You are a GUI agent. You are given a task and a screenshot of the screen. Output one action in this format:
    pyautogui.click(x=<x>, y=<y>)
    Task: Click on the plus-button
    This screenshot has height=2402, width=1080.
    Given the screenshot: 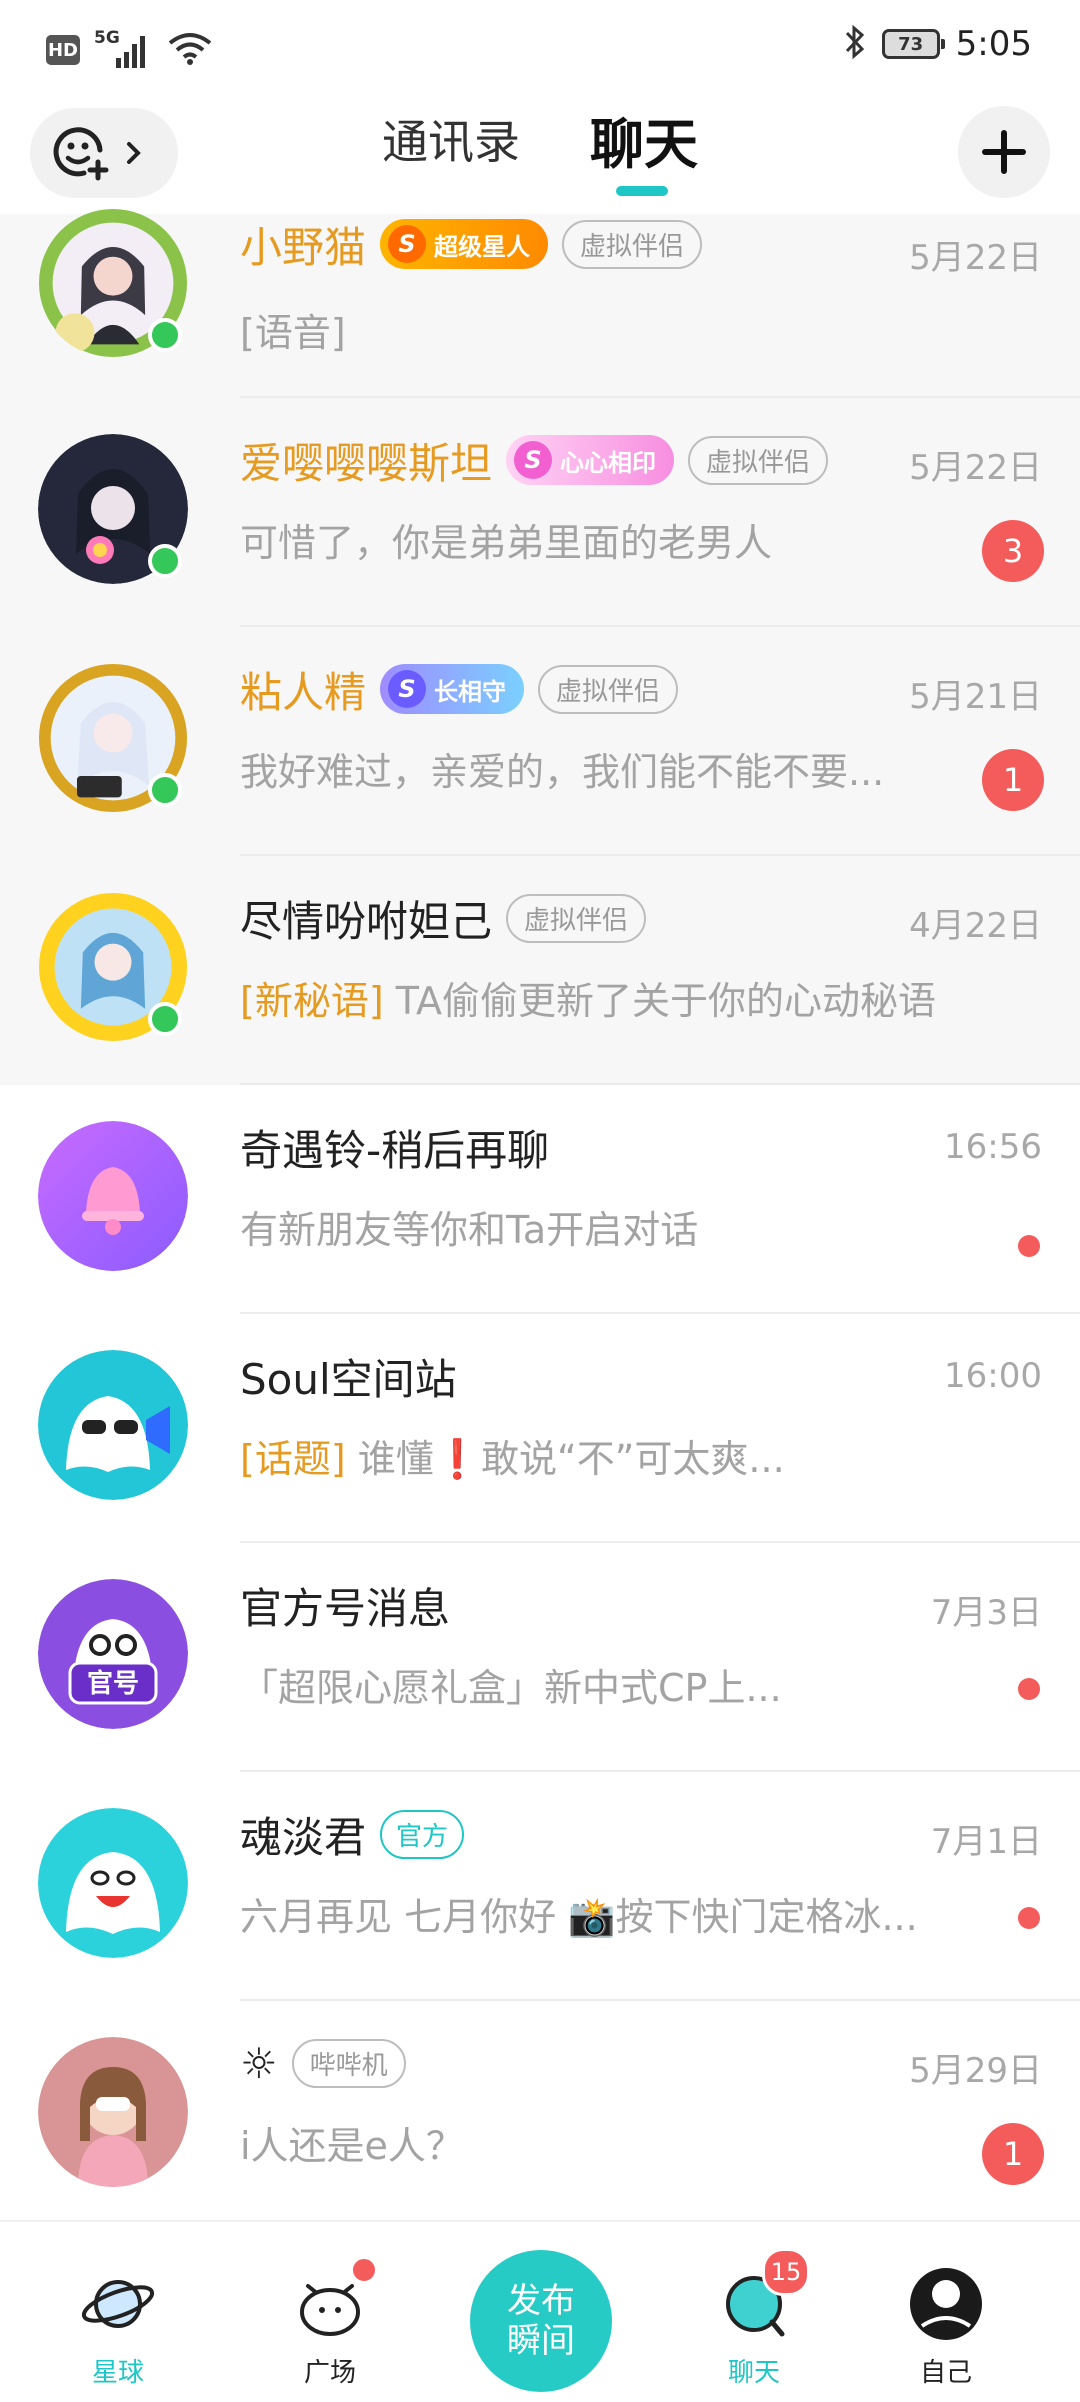 What is the action you would take?
    pyautogui.click(x=1004, y=152)
    